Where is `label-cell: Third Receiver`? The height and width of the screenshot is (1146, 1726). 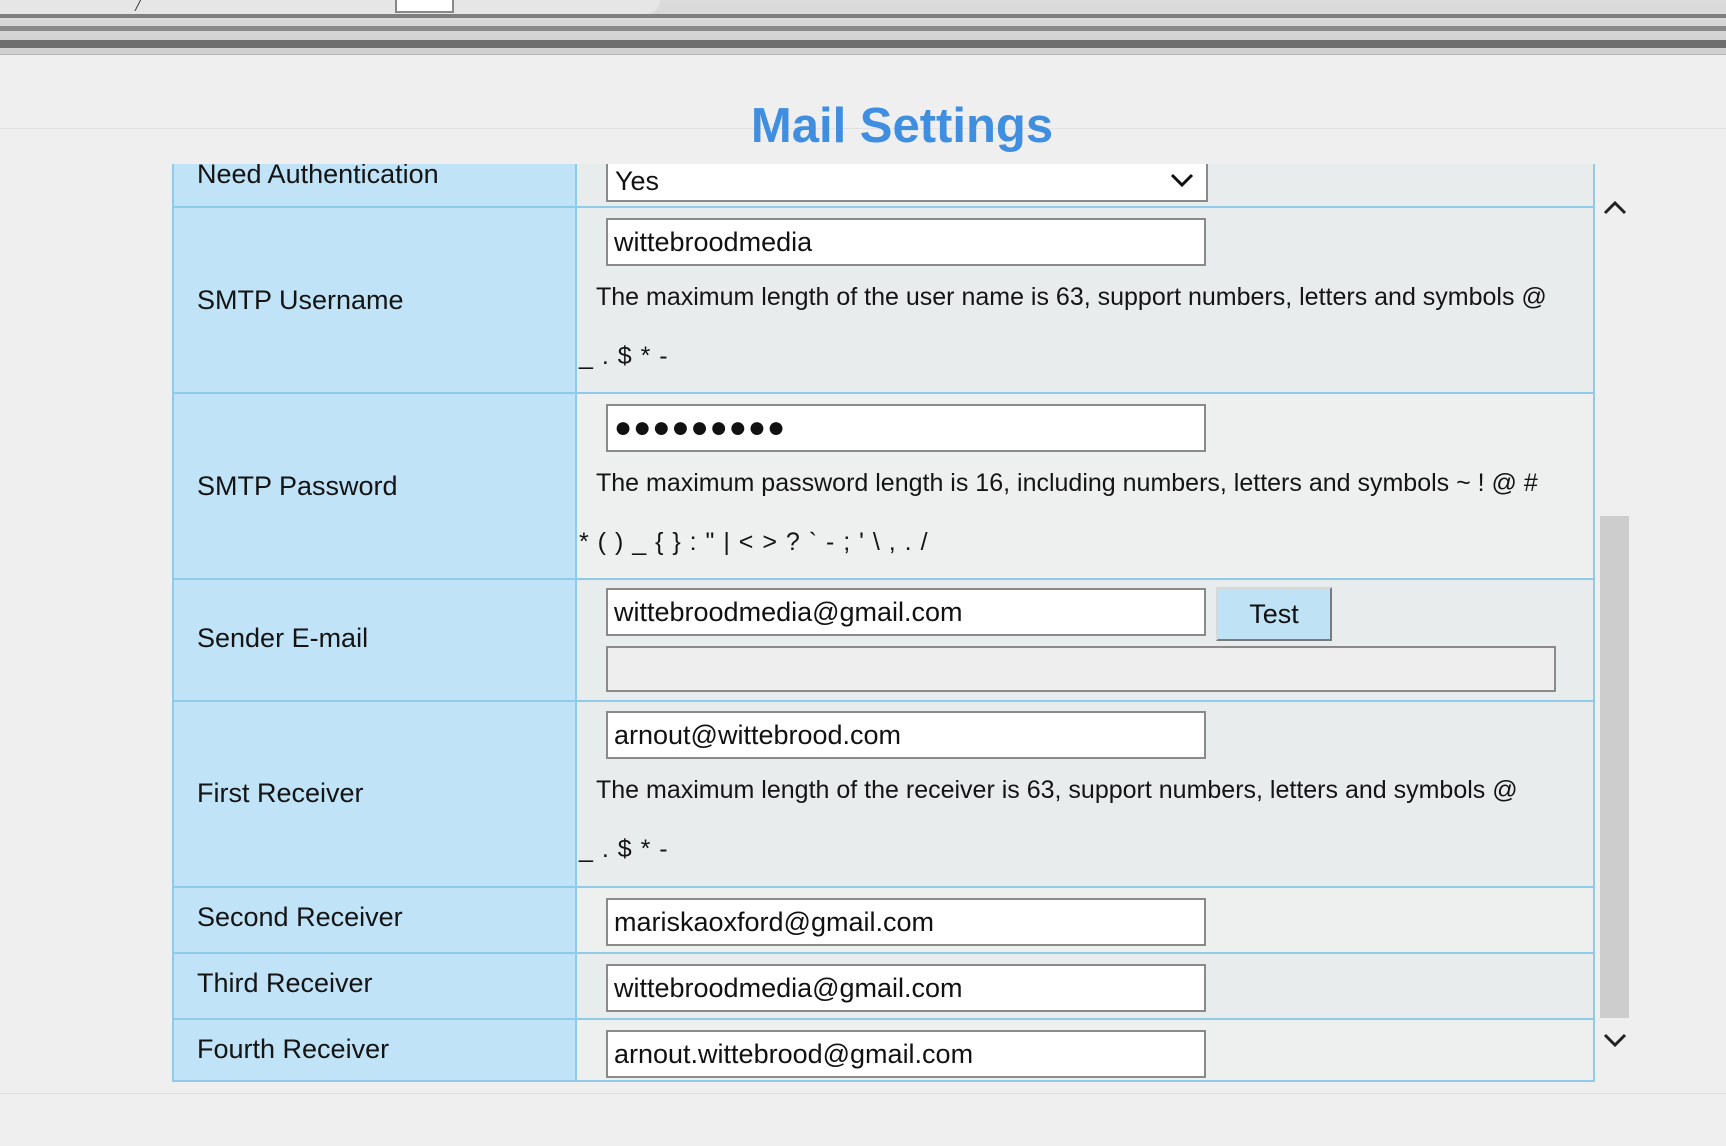 label-cell: Third Receiver is located at coordinates (374, 987).